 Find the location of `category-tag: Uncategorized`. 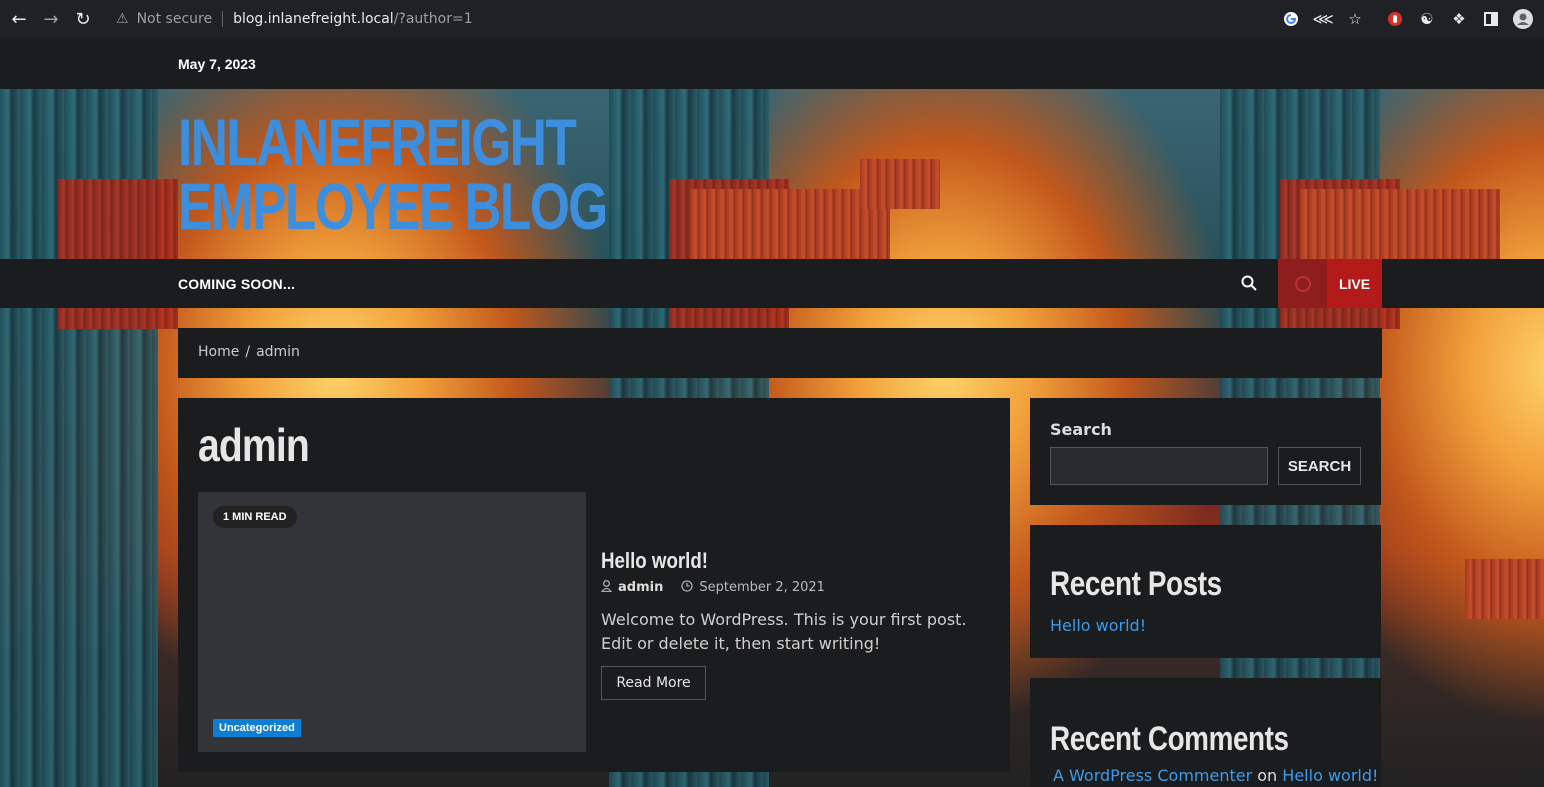

category-tag: Uncategorized is located at coordinates (257, 728).